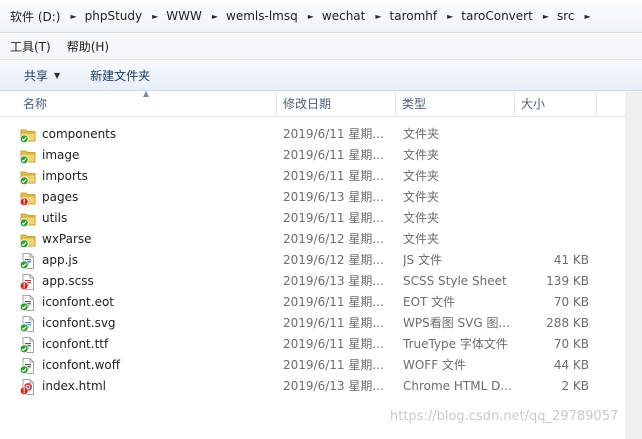  I want to click on file-name-cell: wxParse, so click(146, 239).